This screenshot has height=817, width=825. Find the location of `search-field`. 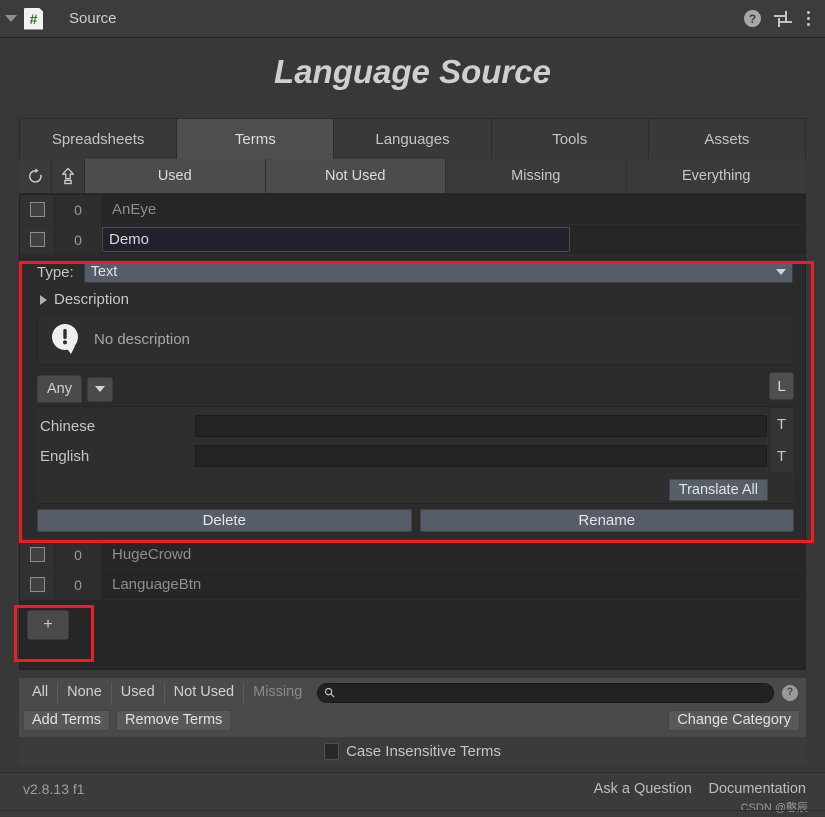

search-field is located at coordinates (545, 692).